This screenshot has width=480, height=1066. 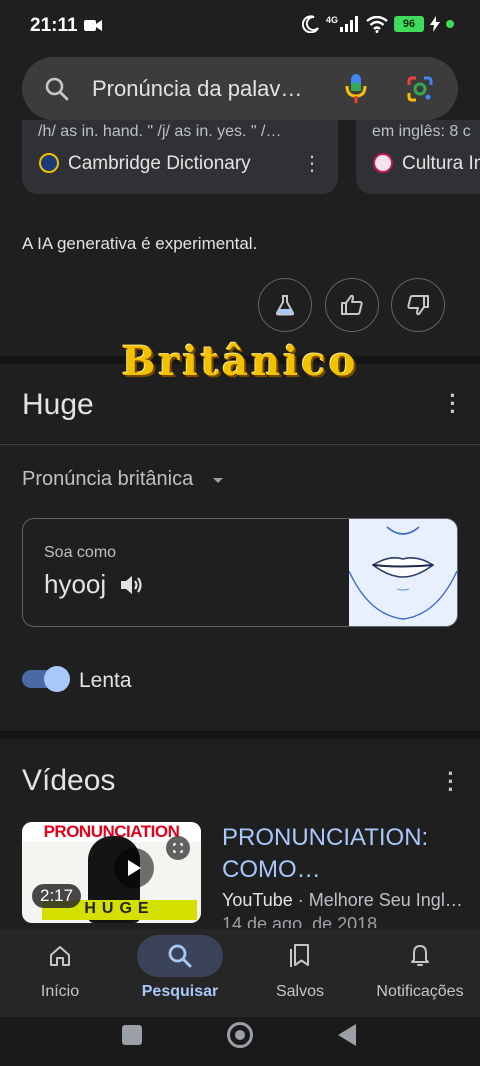 I want to click on expand-icon, so click(x=178, y=848).